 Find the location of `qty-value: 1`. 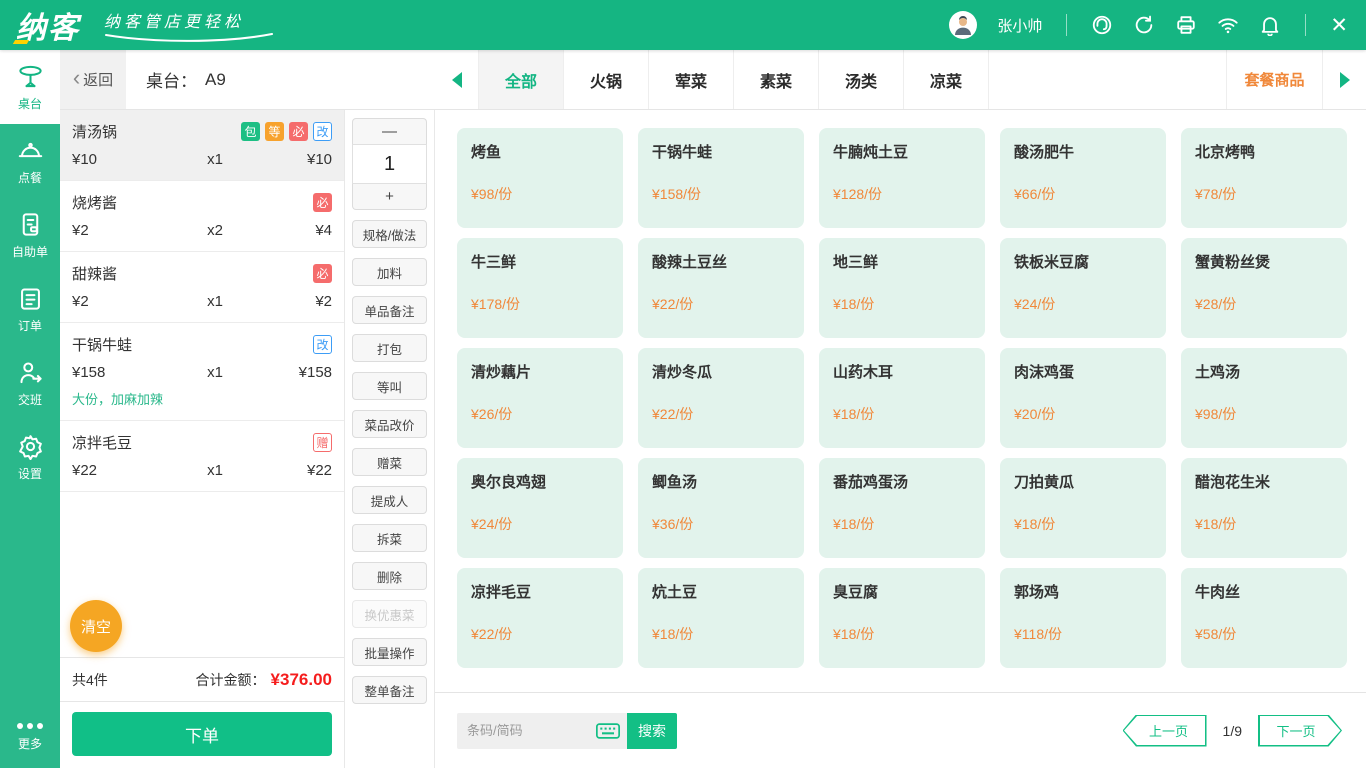

qty-value: 1 is located at coordinates (389, 164).